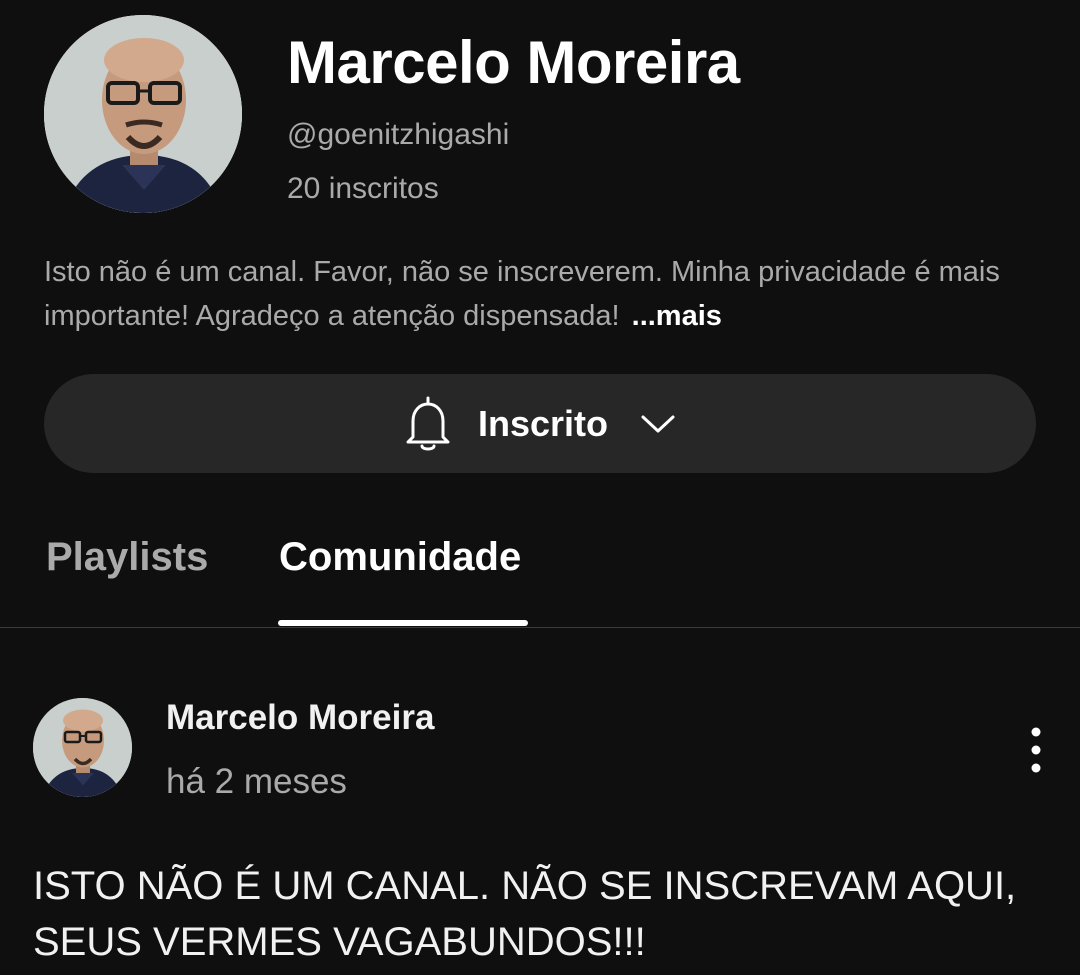 This screenshot has width=1080, height=975. Describe the element at coordinates (1036, 750) in the screenshot. I see `more-vertical-icon` at that location.